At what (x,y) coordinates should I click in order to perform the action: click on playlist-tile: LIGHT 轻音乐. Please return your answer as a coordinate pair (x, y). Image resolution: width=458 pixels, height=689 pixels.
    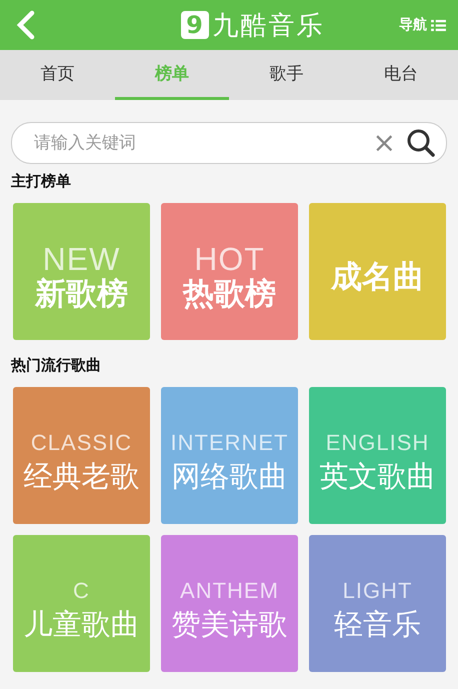
    Looking at the image, I should click on (377, 603).